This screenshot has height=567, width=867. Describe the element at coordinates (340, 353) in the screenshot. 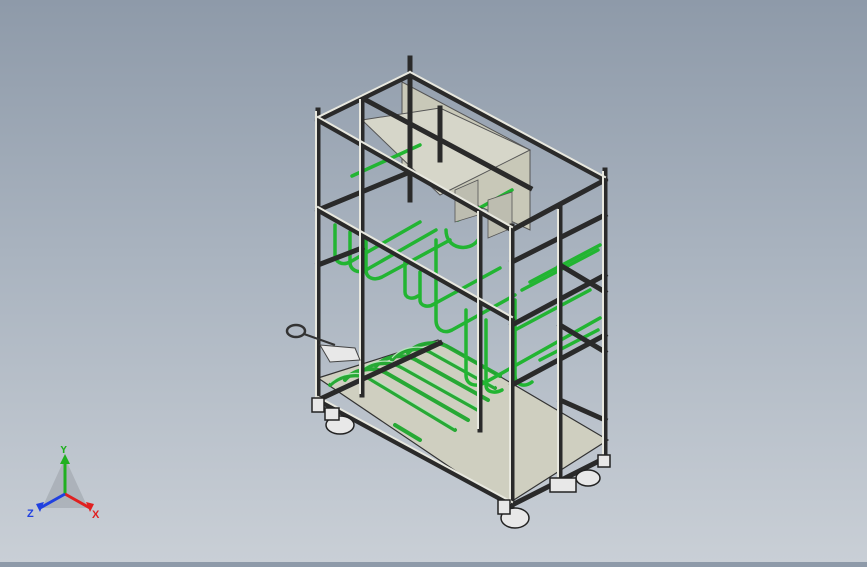

I see `tow-bracket` at that location.